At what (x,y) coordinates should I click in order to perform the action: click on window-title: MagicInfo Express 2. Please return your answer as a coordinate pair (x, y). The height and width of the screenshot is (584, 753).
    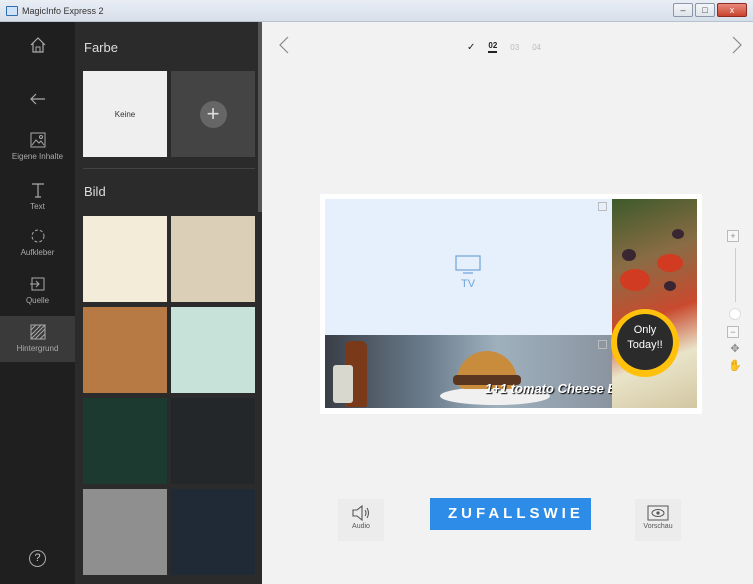
    Looking at the image, I should click on (63, 10).